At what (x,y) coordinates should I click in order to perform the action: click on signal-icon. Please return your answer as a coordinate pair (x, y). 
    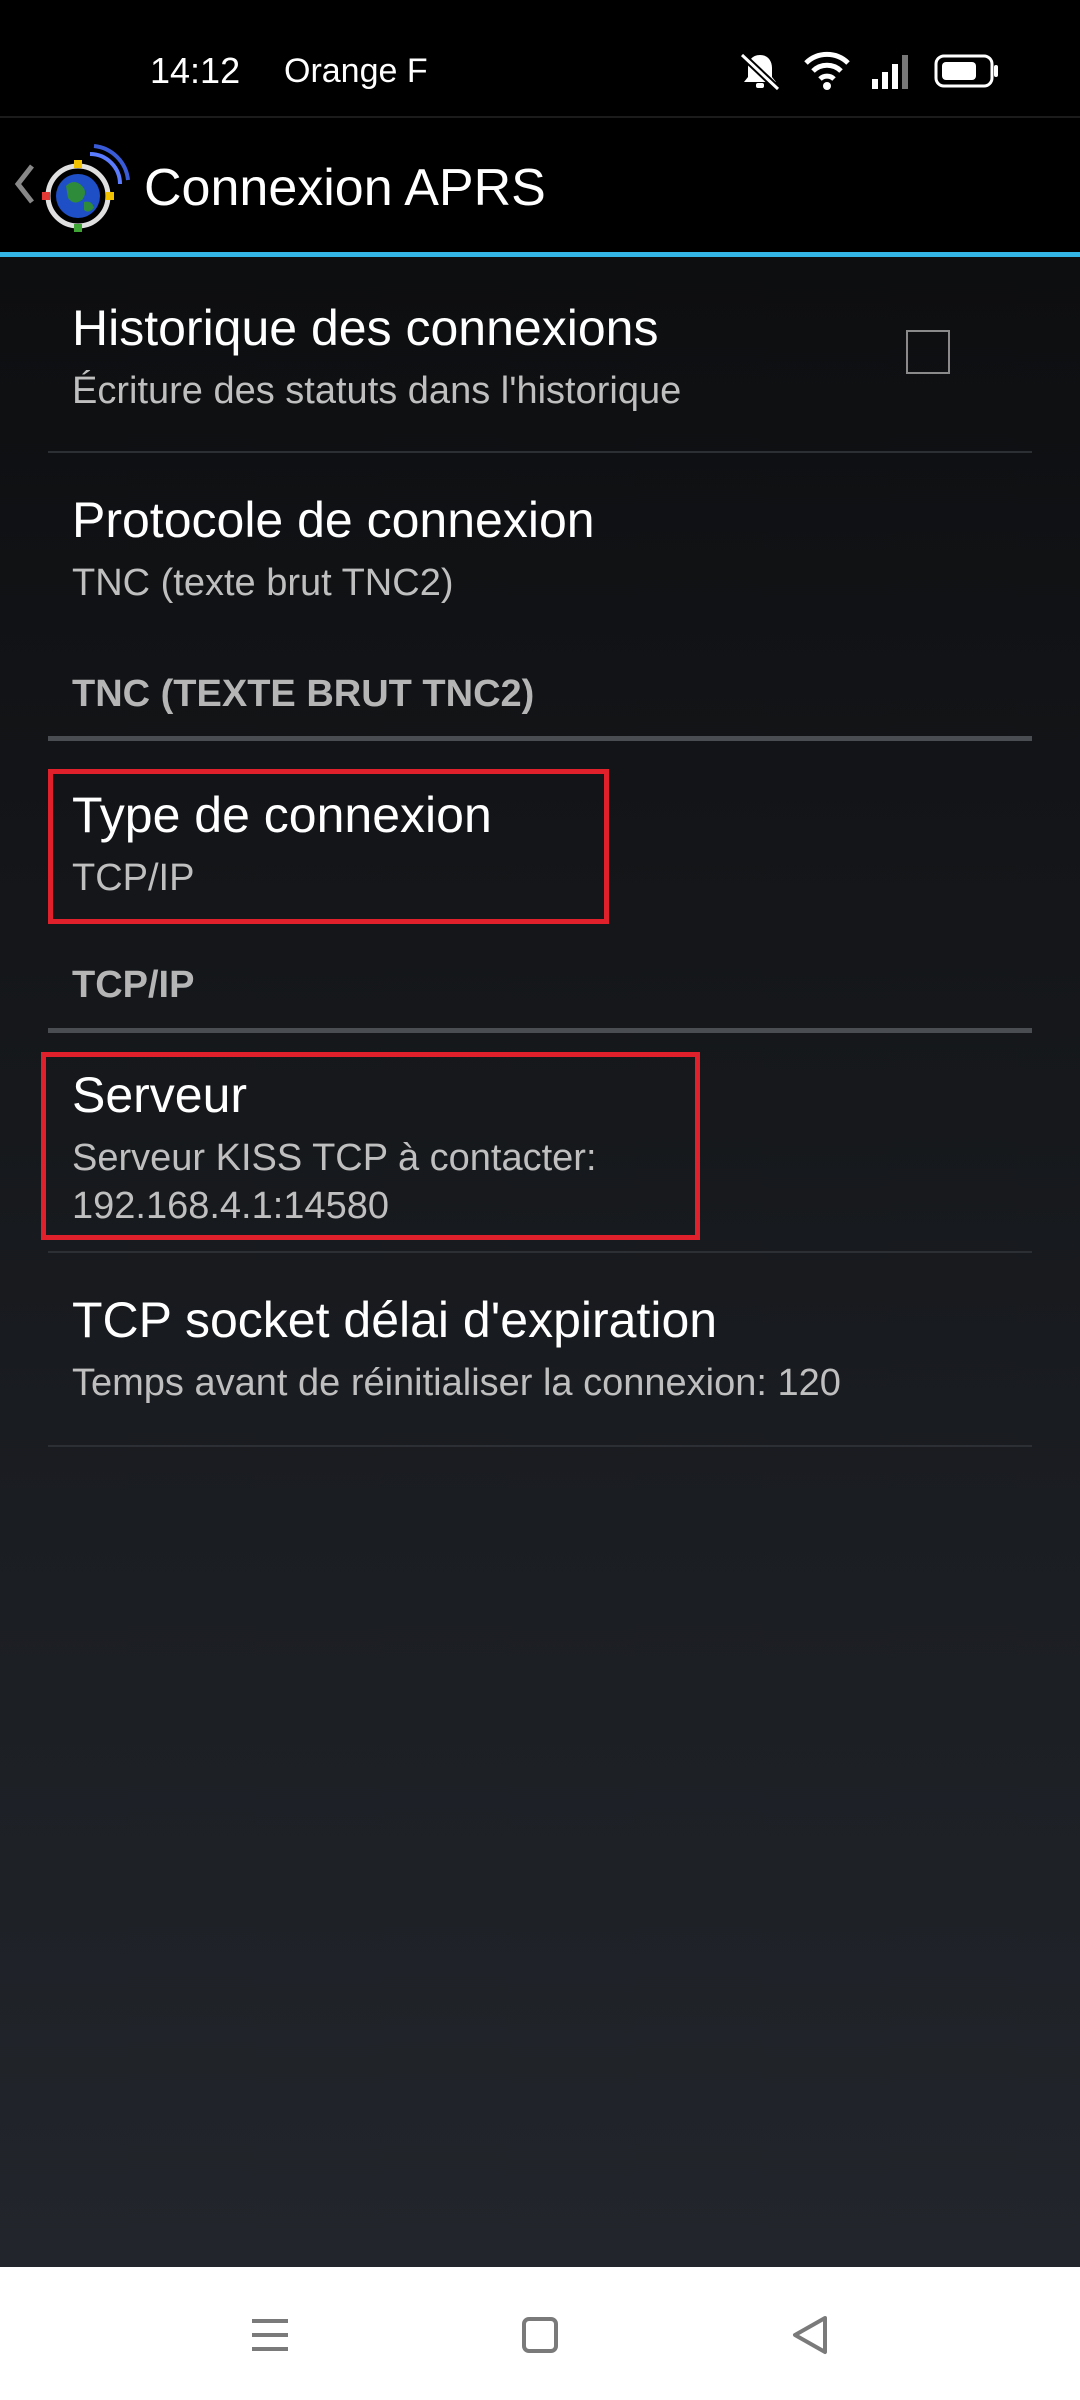
    Looking at the image, I should click on (892, 71).